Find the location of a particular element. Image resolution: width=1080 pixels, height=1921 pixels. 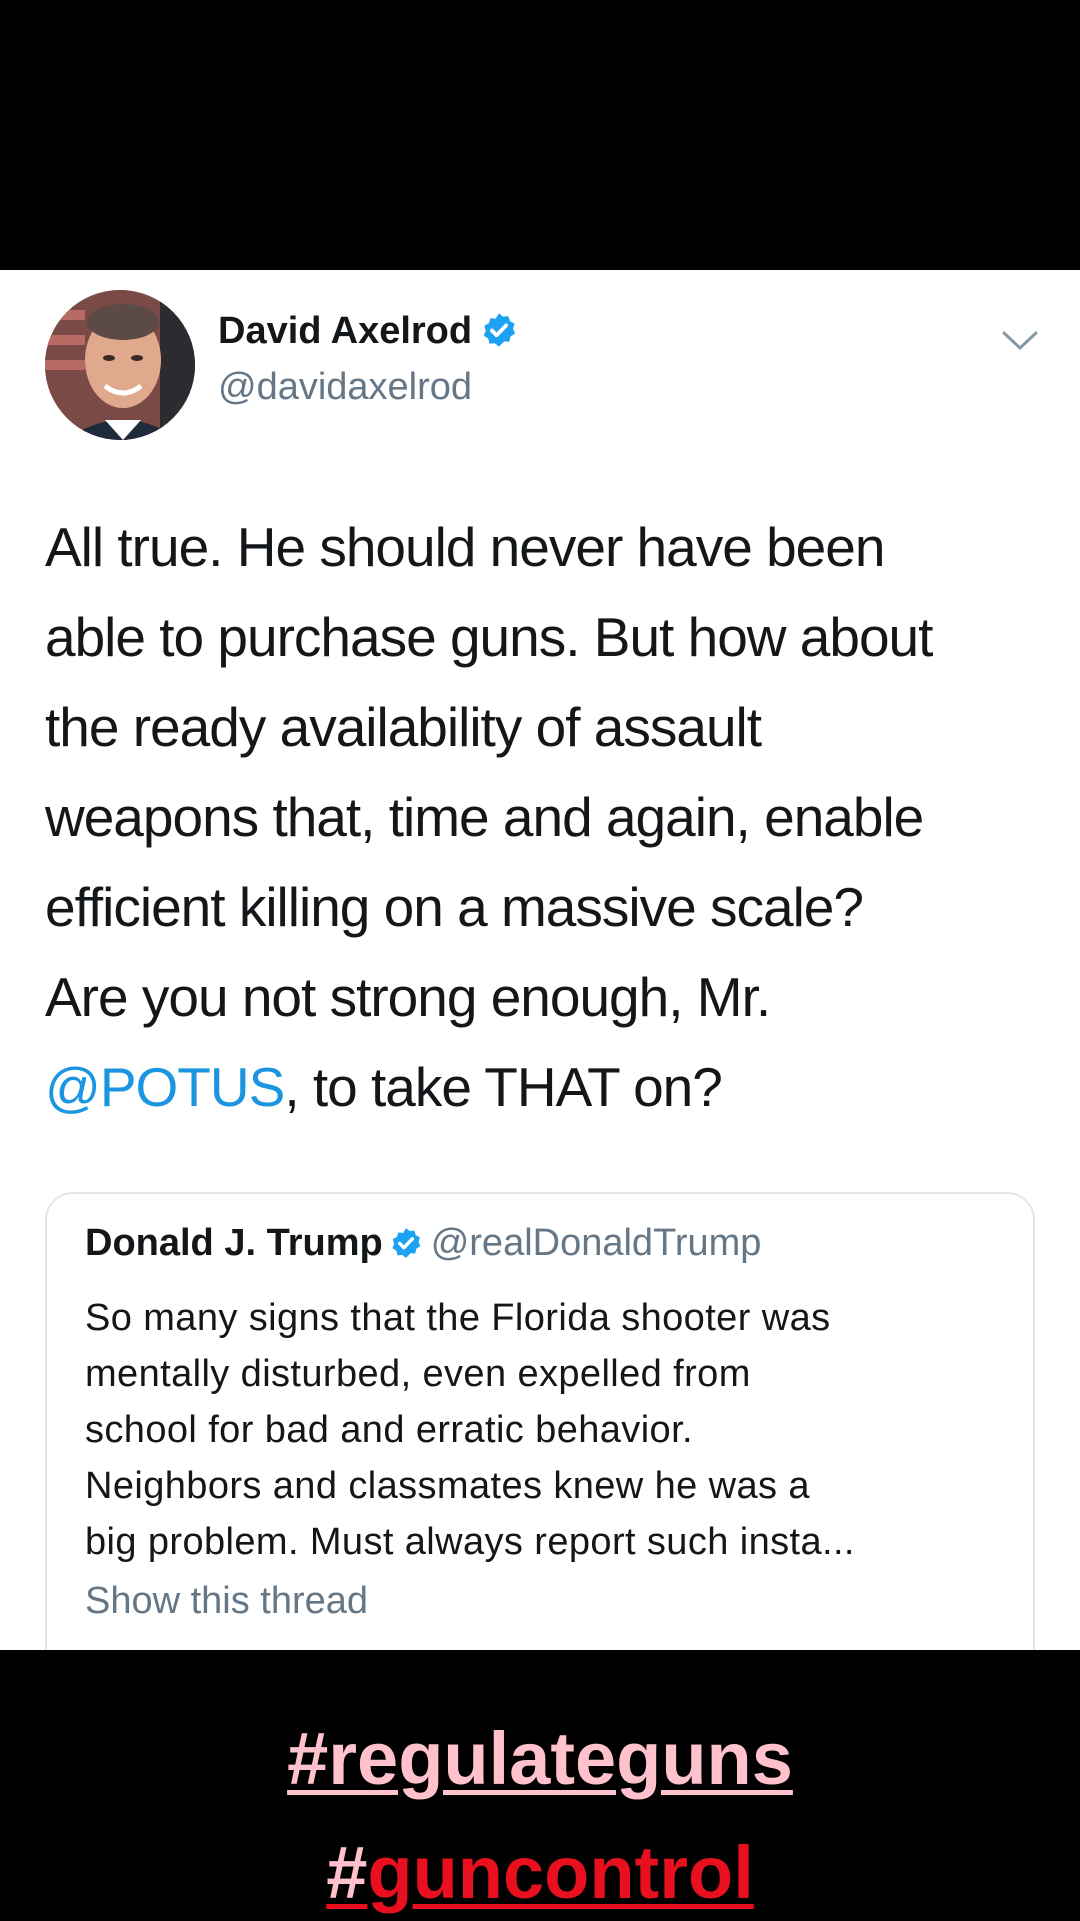

mention-link: @POTUS is located at coordinates (165, 1087).